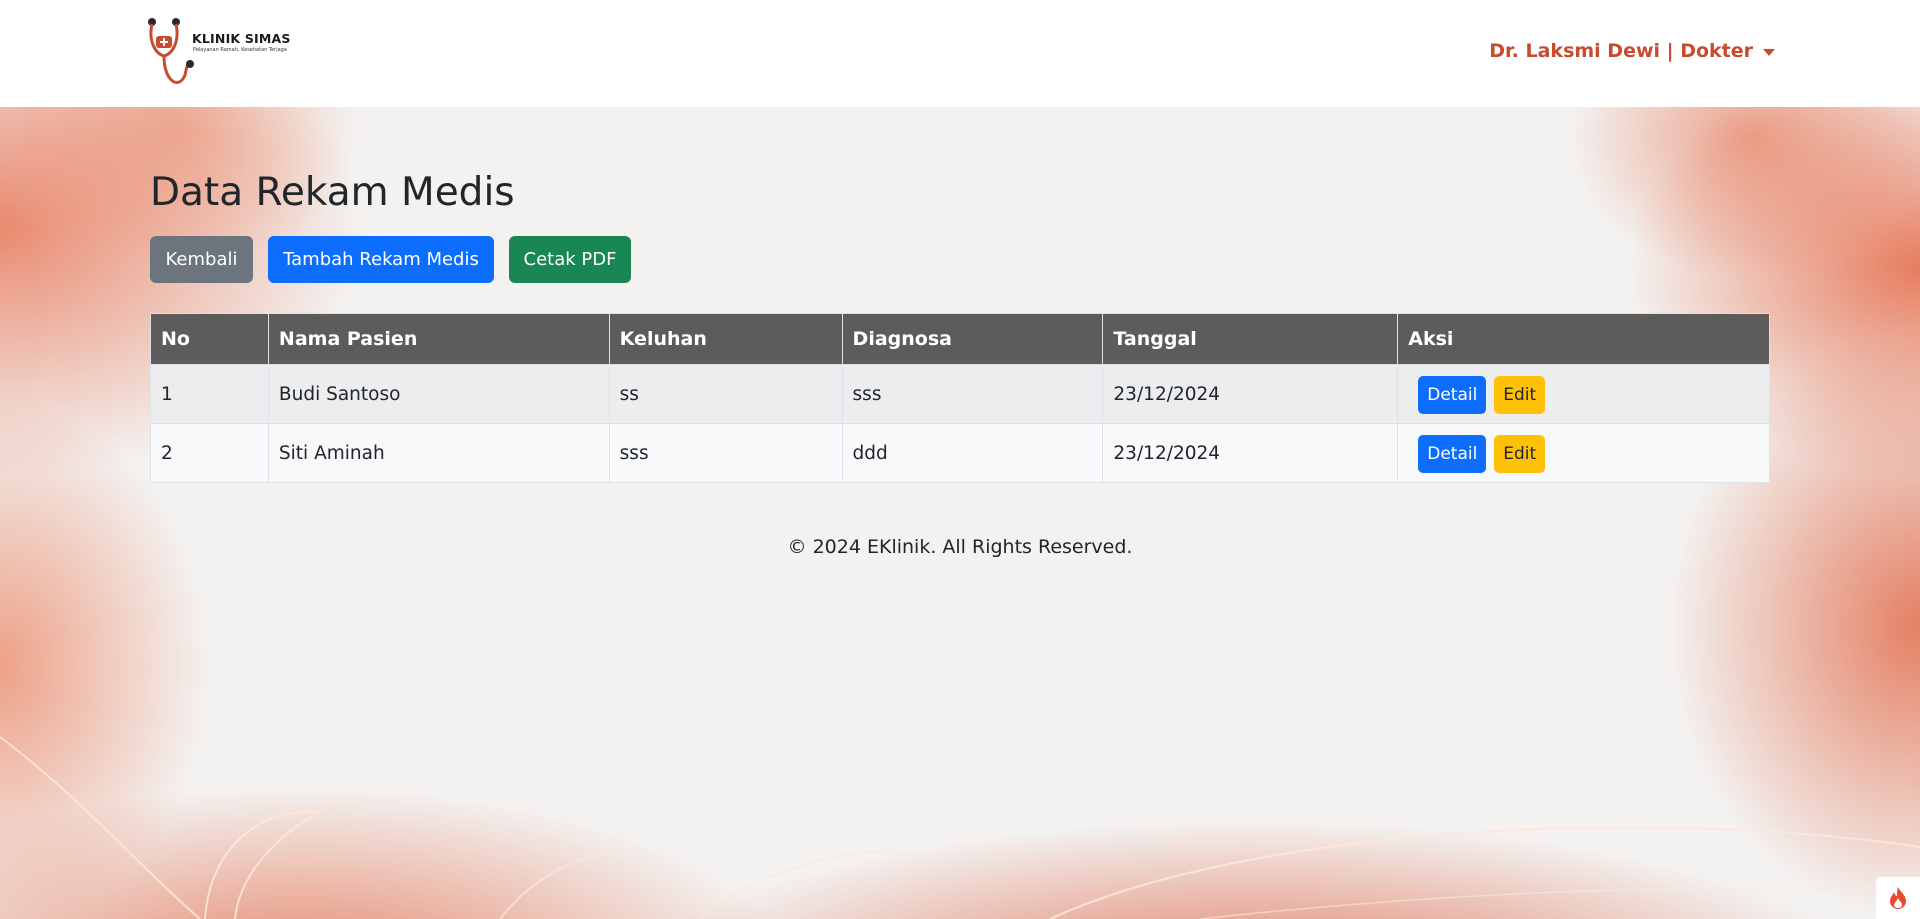 The image size is (1920, 919). Describe the element at coordinates (209, 453) in the screenshot. I see `cell-no: 2` at that location.